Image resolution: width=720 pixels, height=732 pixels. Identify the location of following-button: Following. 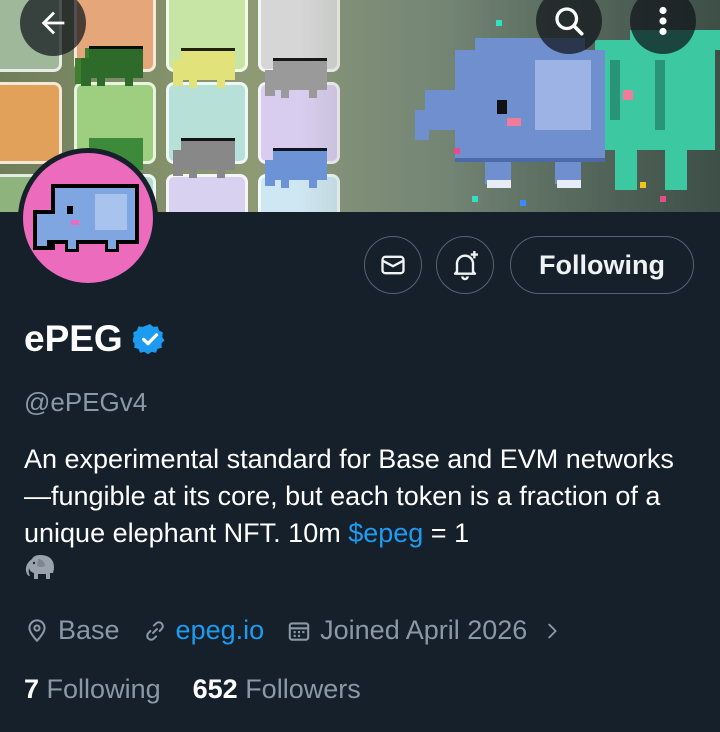
(602, 265).